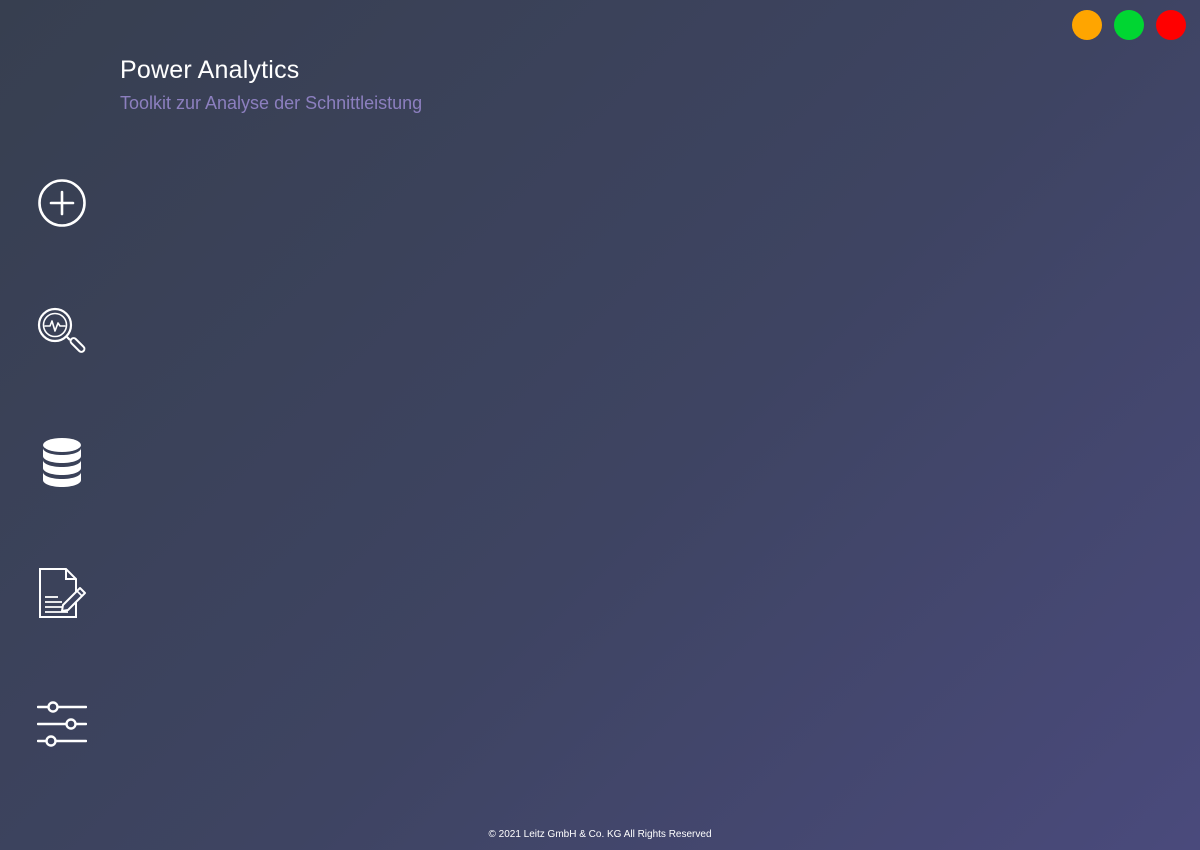 This screenshot has height=850, width=1200. I want to click on document-edit-icon, so click(62, 593).